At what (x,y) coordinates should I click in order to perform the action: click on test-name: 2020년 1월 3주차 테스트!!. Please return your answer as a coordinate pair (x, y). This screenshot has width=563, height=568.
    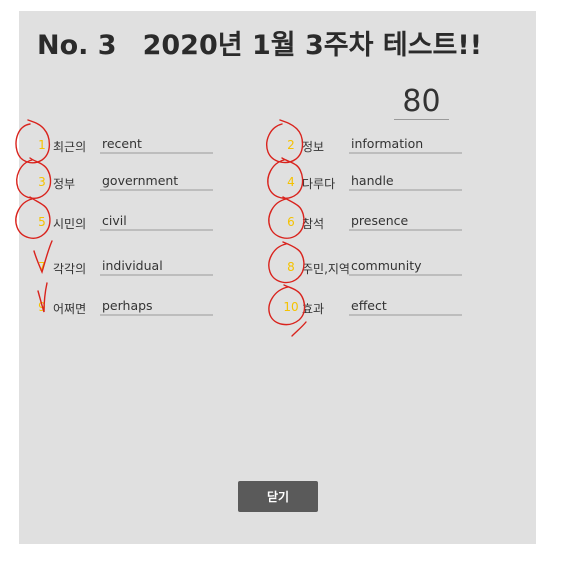
    Looking at the image, I should click on (312, 45).